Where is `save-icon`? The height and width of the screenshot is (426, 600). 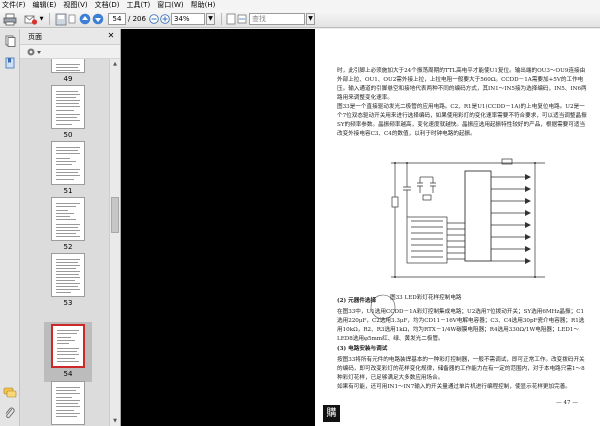
save-icon is located at coordinates (61, 19).